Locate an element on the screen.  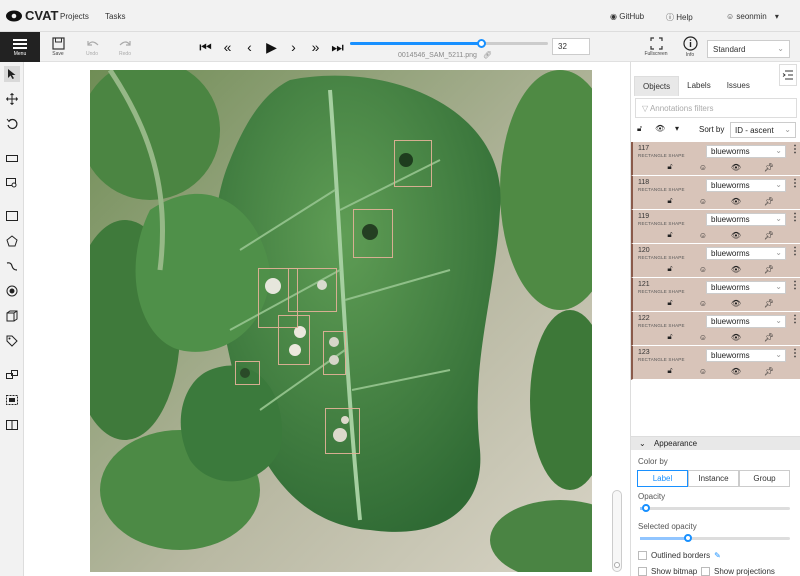
tag-tool is located at coordinates (12, 341).